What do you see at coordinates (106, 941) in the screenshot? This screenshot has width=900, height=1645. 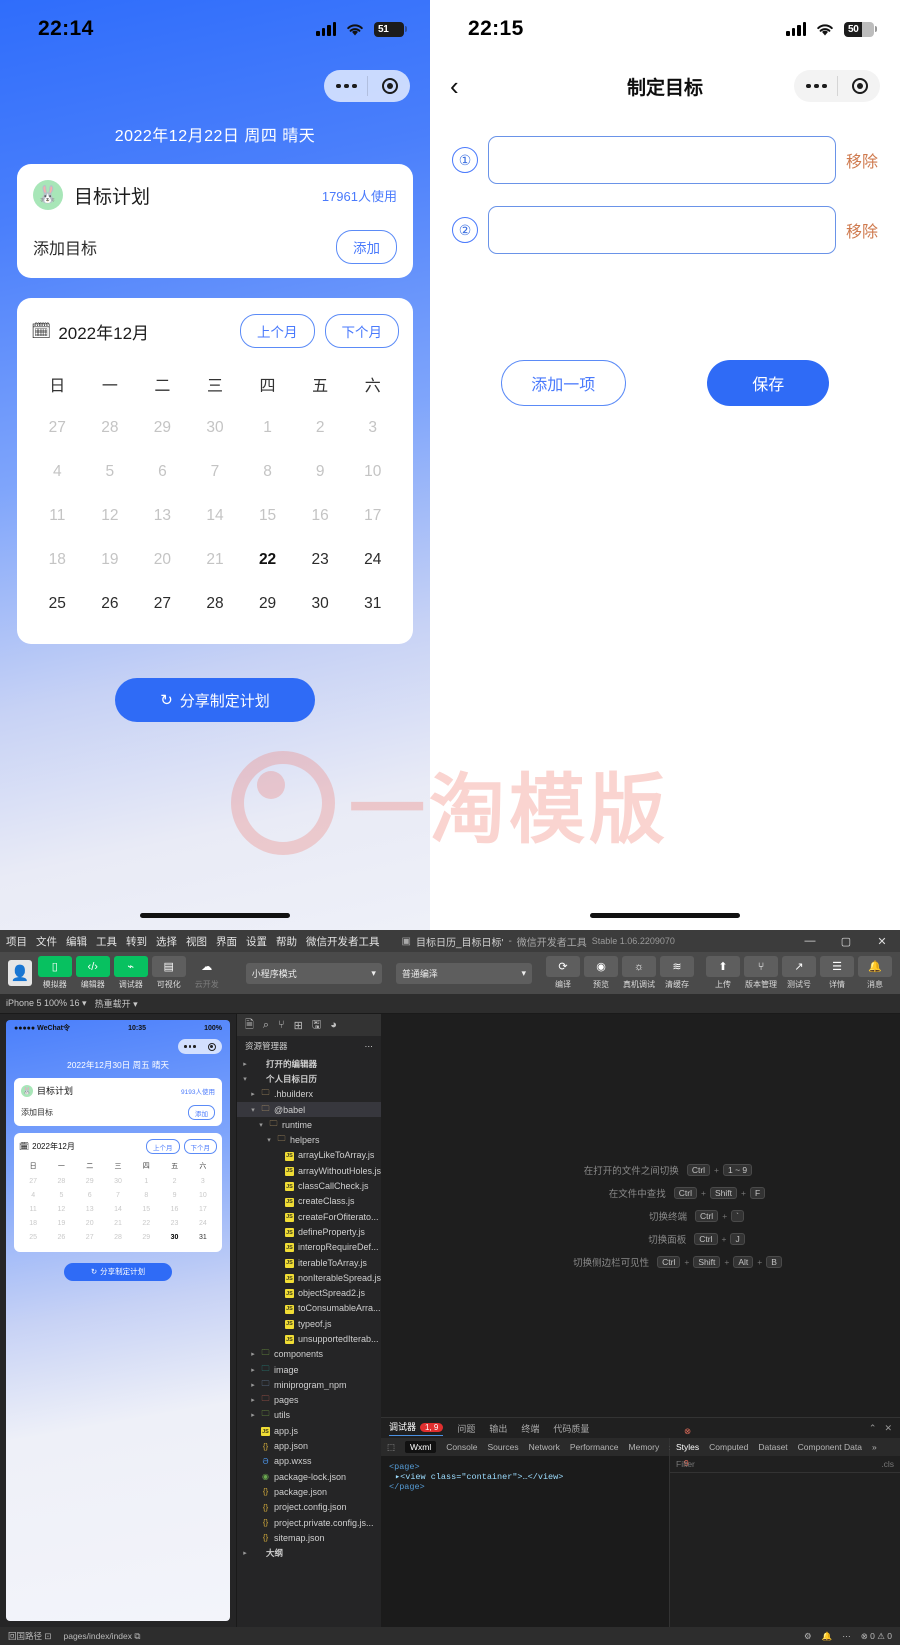 I see `menu-item: 工具` at bounding box center [106, 941].